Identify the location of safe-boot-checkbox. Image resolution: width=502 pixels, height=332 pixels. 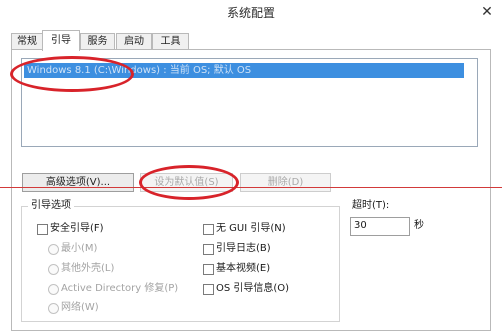
(42, 229).